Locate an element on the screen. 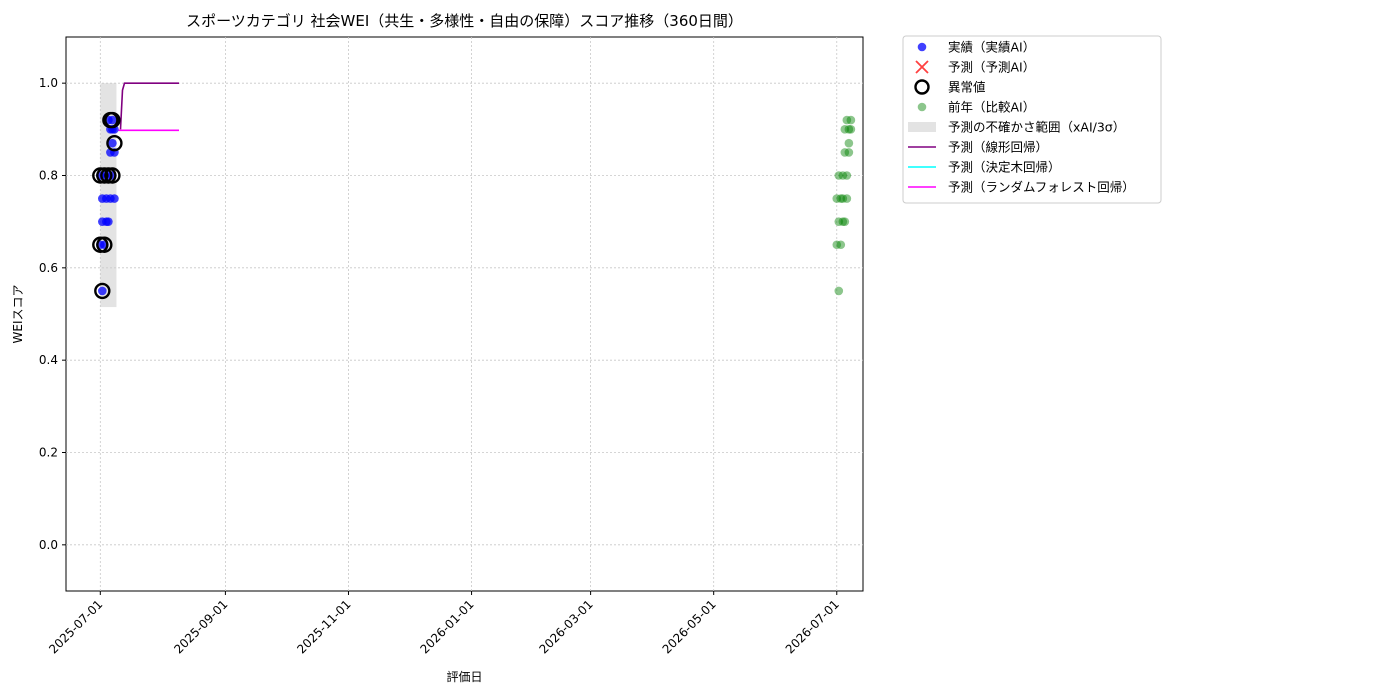 Image resolution: width=1400 pixels, height=700 pixels. legend-label: 予測（予測AI） is located at coordinates (991, 67).